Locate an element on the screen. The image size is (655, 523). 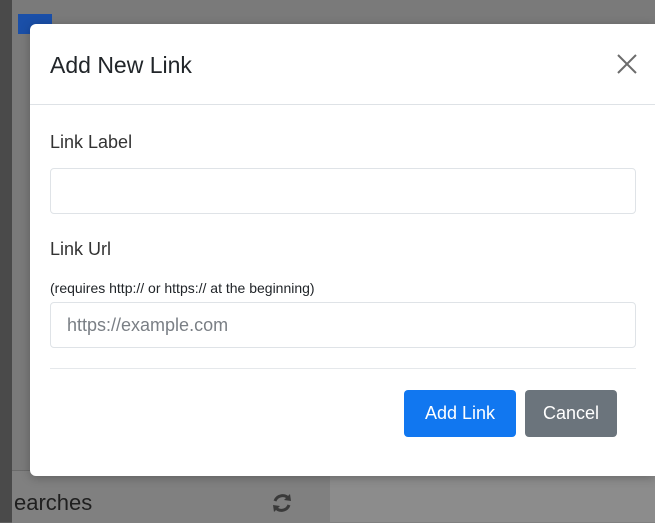
close-icon is located at coordinates (627, 64).